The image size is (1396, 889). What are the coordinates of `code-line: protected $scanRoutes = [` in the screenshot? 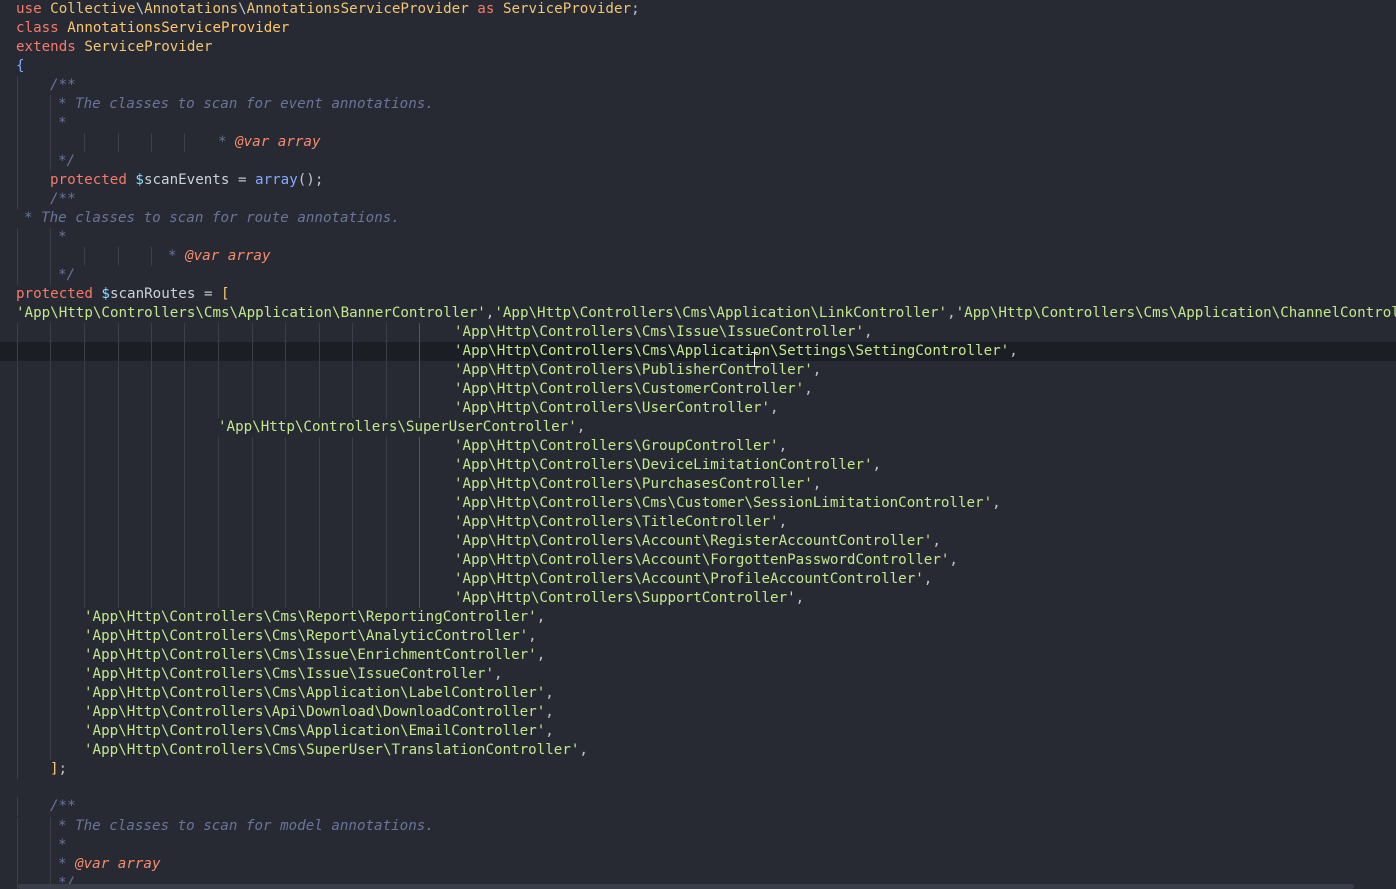 It's located at (698, 294).